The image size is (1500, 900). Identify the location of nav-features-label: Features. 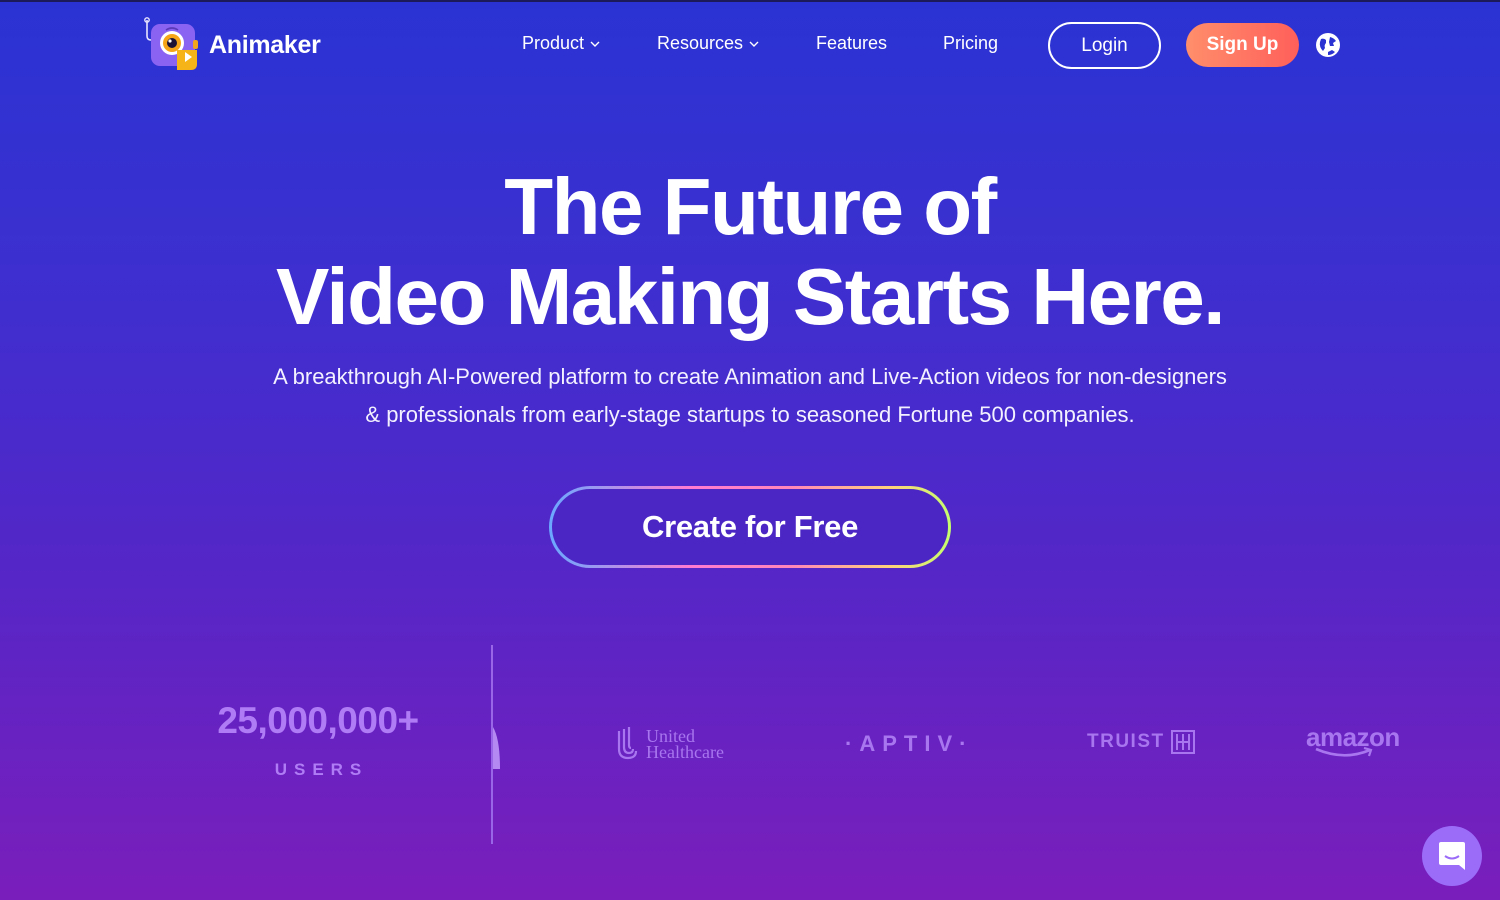
(852, 43).